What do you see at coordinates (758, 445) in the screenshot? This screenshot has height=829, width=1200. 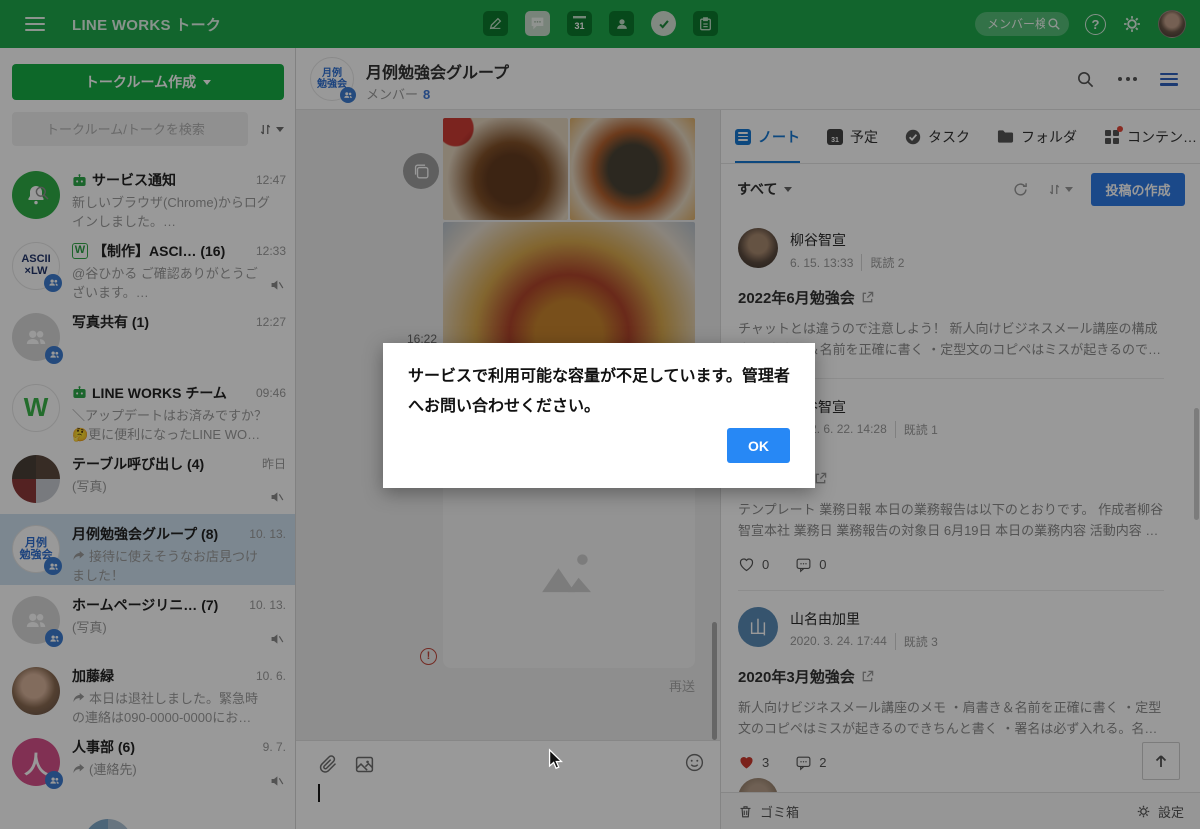 I see `ok-button: OK` at bounding box center [758, 445].